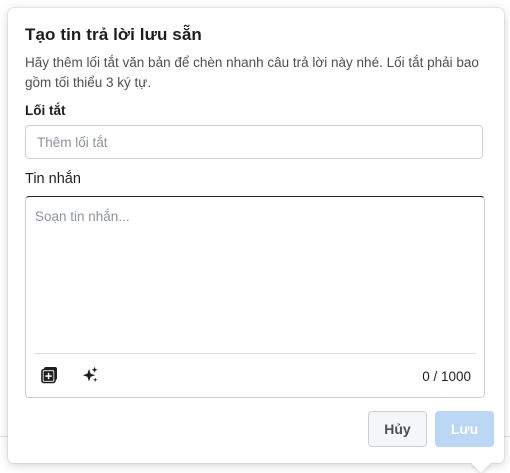  What do you see at coordinates (254, 142) in the screenshot?
I see `shortcut-input` at bounding box center [254, 142].